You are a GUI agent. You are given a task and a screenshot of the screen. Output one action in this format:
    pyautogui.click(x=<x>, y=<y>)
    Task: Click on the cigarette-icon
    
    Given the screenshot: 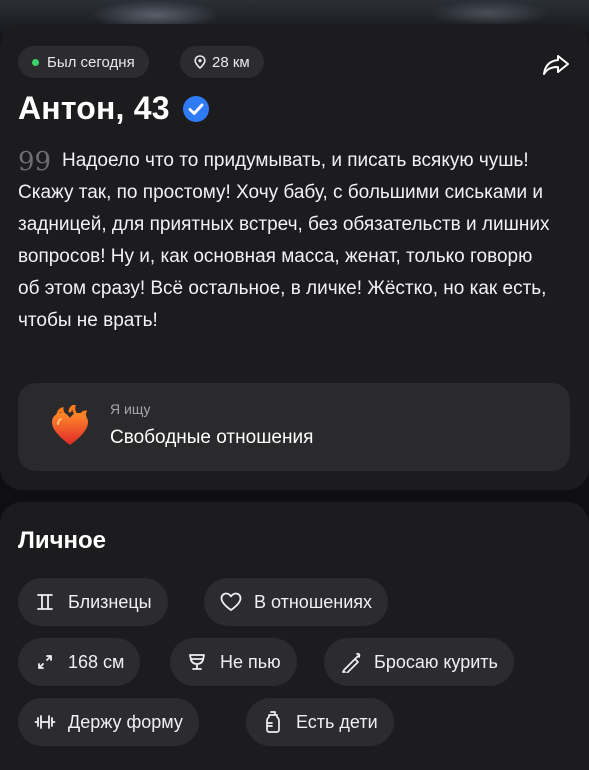 What is the action you would take?
    pyautogui.click(x=351, y=662)
    